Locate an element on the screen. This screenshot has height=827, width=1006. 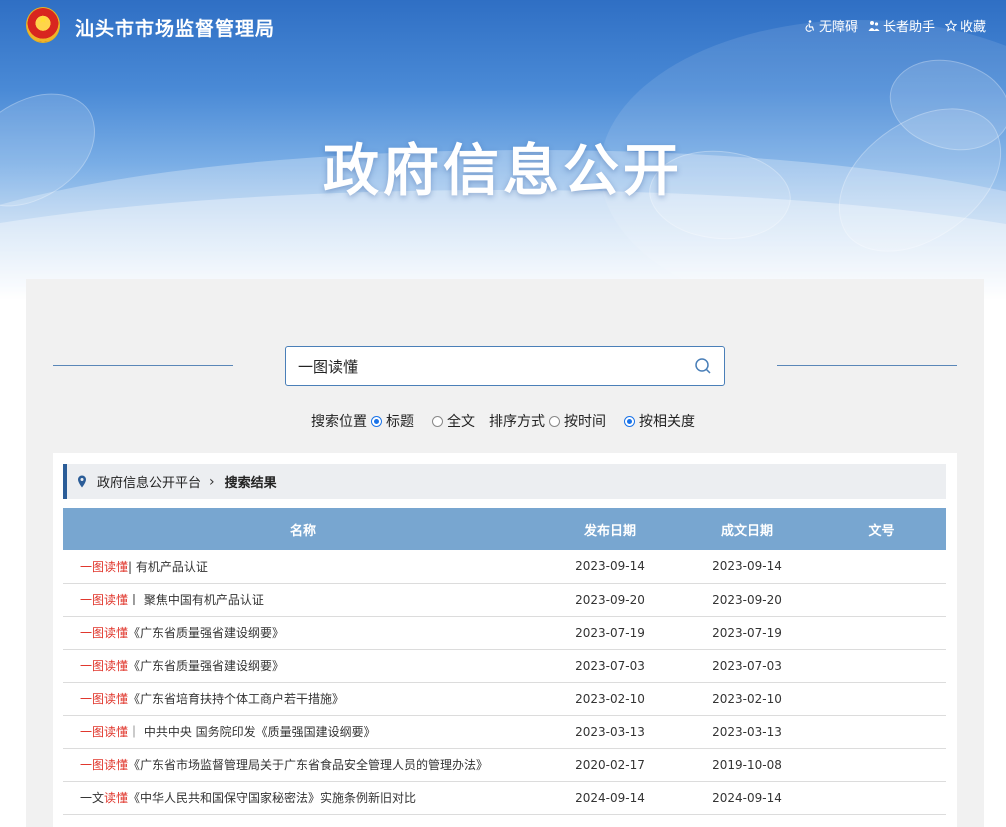
accessibility-label: 无障碍 is located at coordinates (838, 27).